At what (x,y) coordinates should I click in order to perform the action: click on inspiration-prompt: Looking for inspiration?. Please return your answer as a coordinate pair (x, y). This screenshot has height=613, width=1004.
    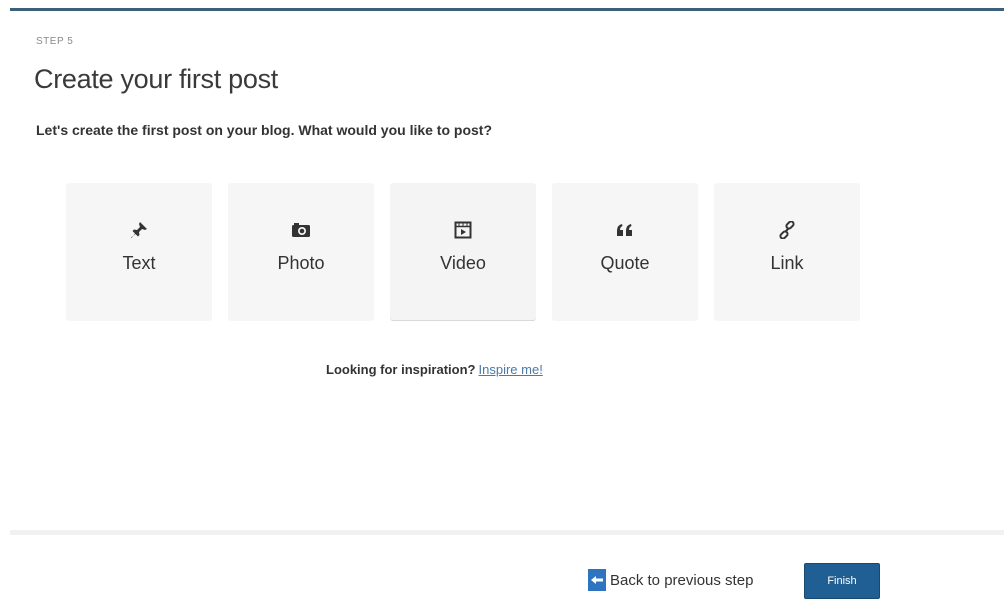
    Looking at the image, I should click on (401, 369).